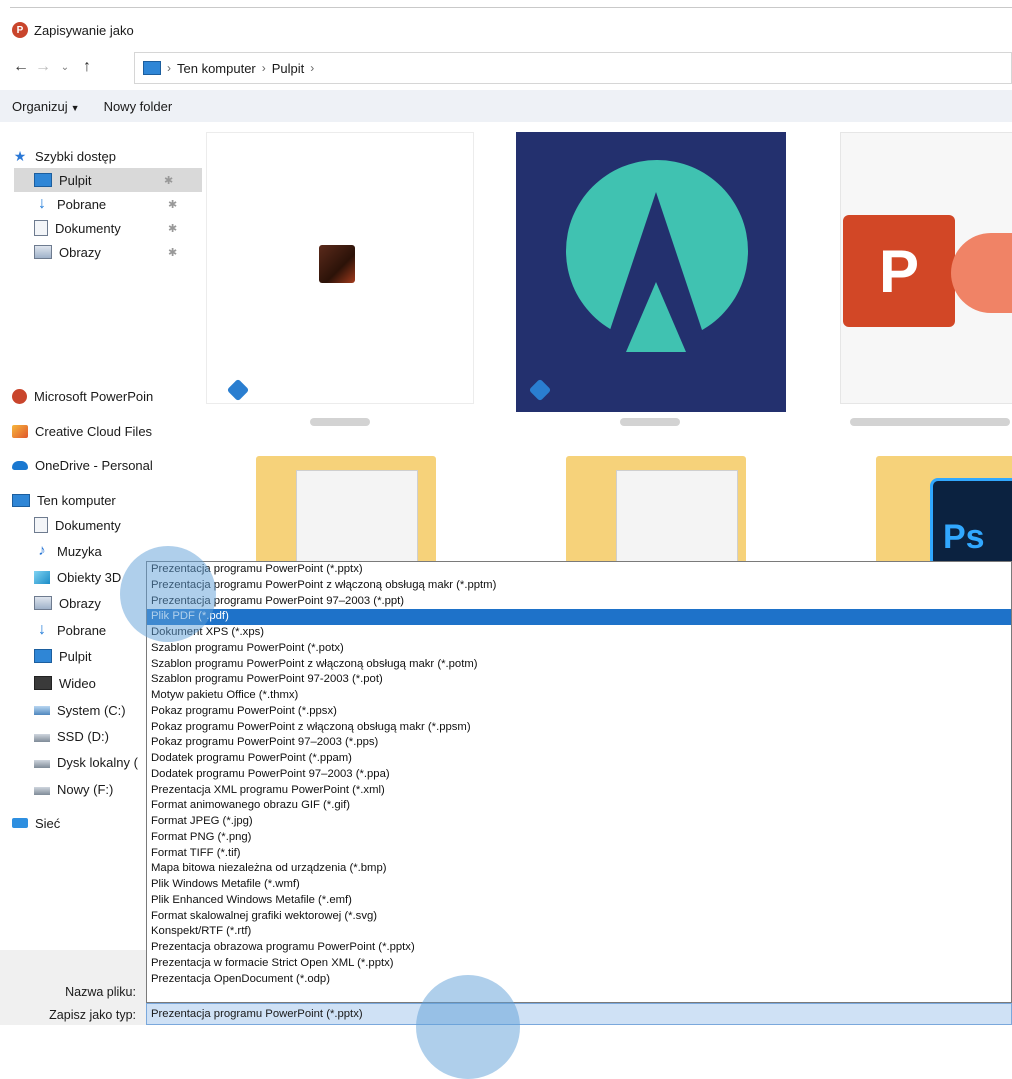 This screenshot has width=1012, height=1079. Describe the element at coordinates (92, 1015) in the screenshot. I see `savetype-label: Zapisz jako typ:` at that location.